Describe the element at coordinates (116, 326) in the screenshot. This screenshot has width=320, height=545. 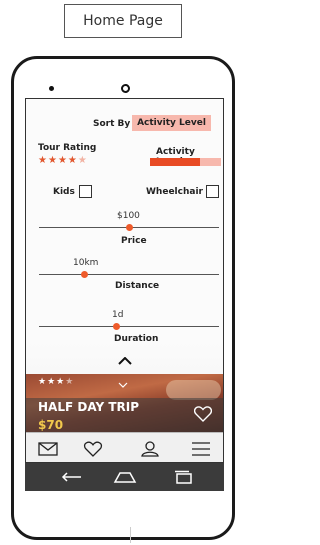
I see `duration-slider-handle` at that location.